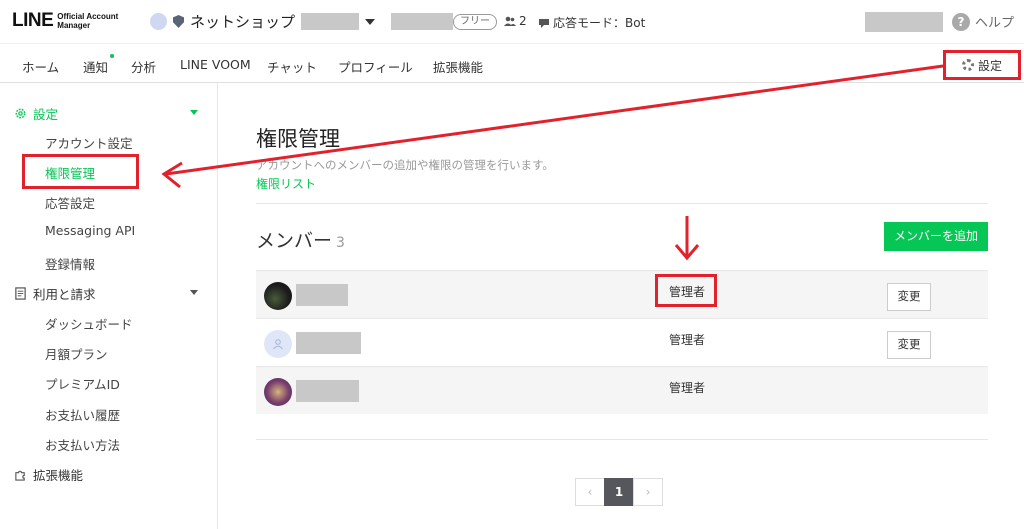  Describe the element at coordinates (33, 20) in the screenshot. I see `logo-text: LINE` at that location.